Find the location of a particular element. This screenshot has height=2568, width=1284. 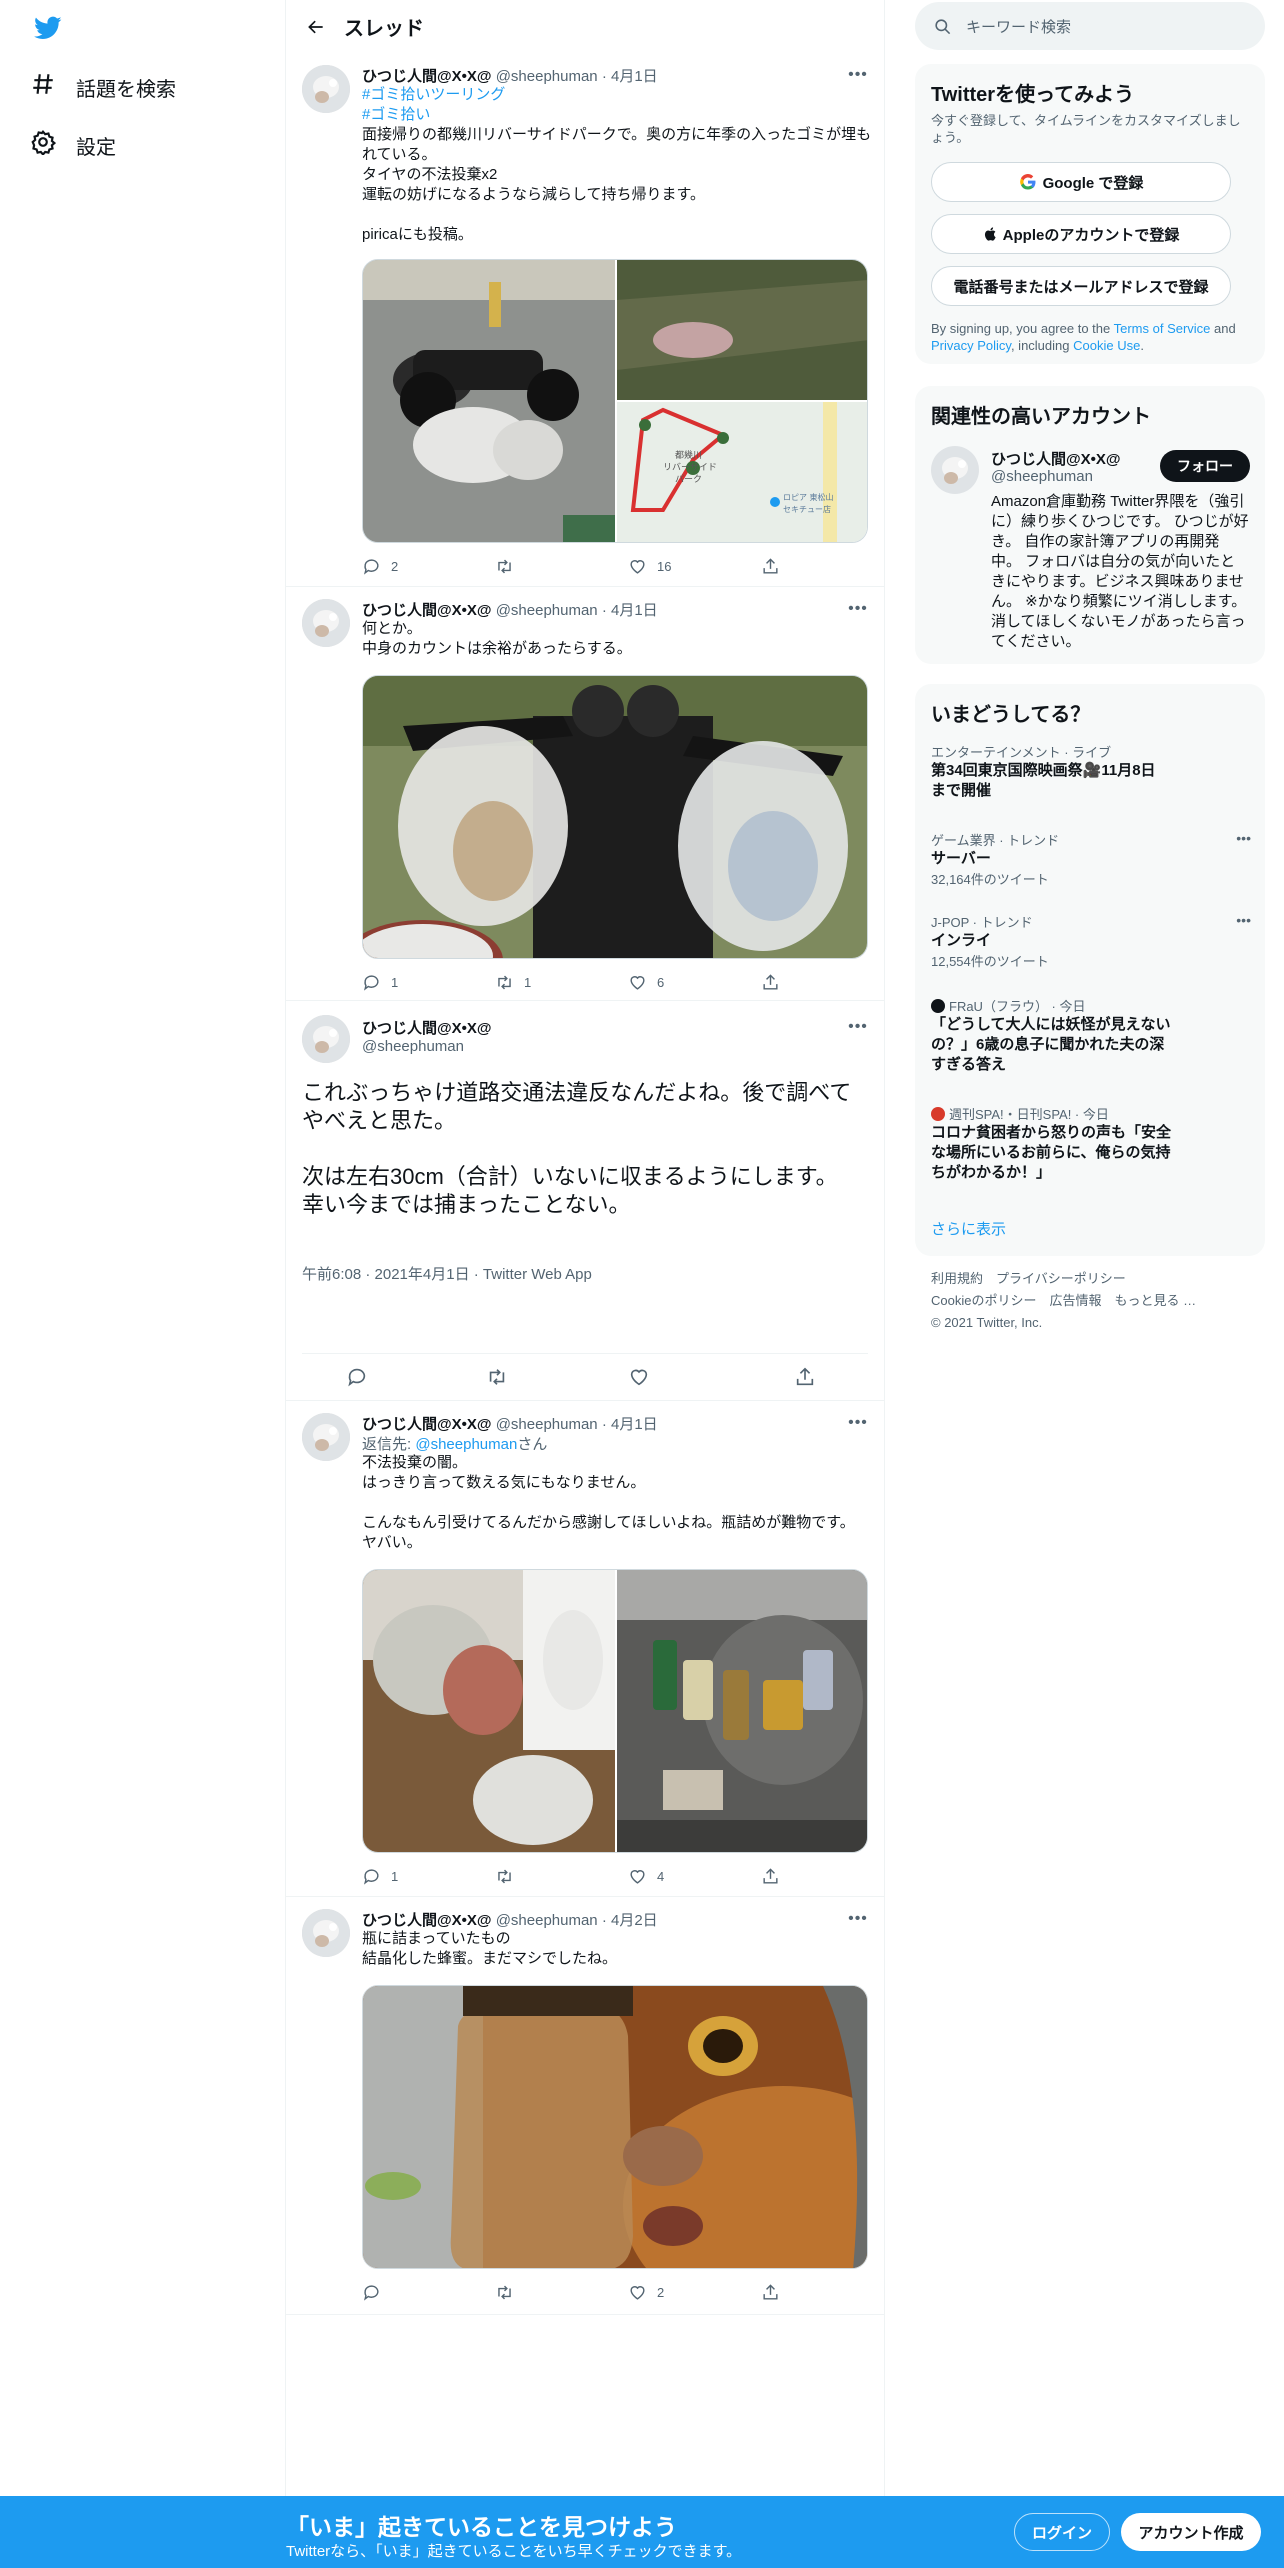

phone-email-signup-button: 電話番号またはメールアドレスで登録 is located at coordinates (1081, 286).